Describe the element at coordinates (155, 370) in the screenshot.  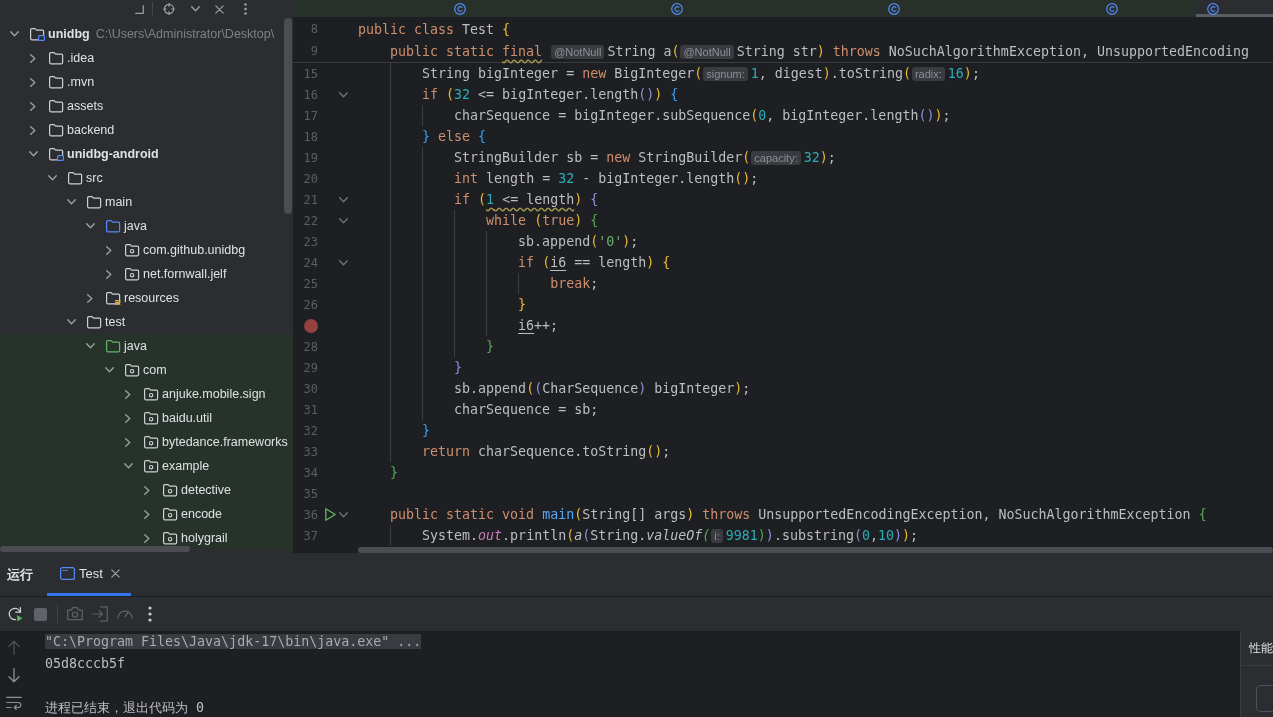
I see `package-name: com` at that location.